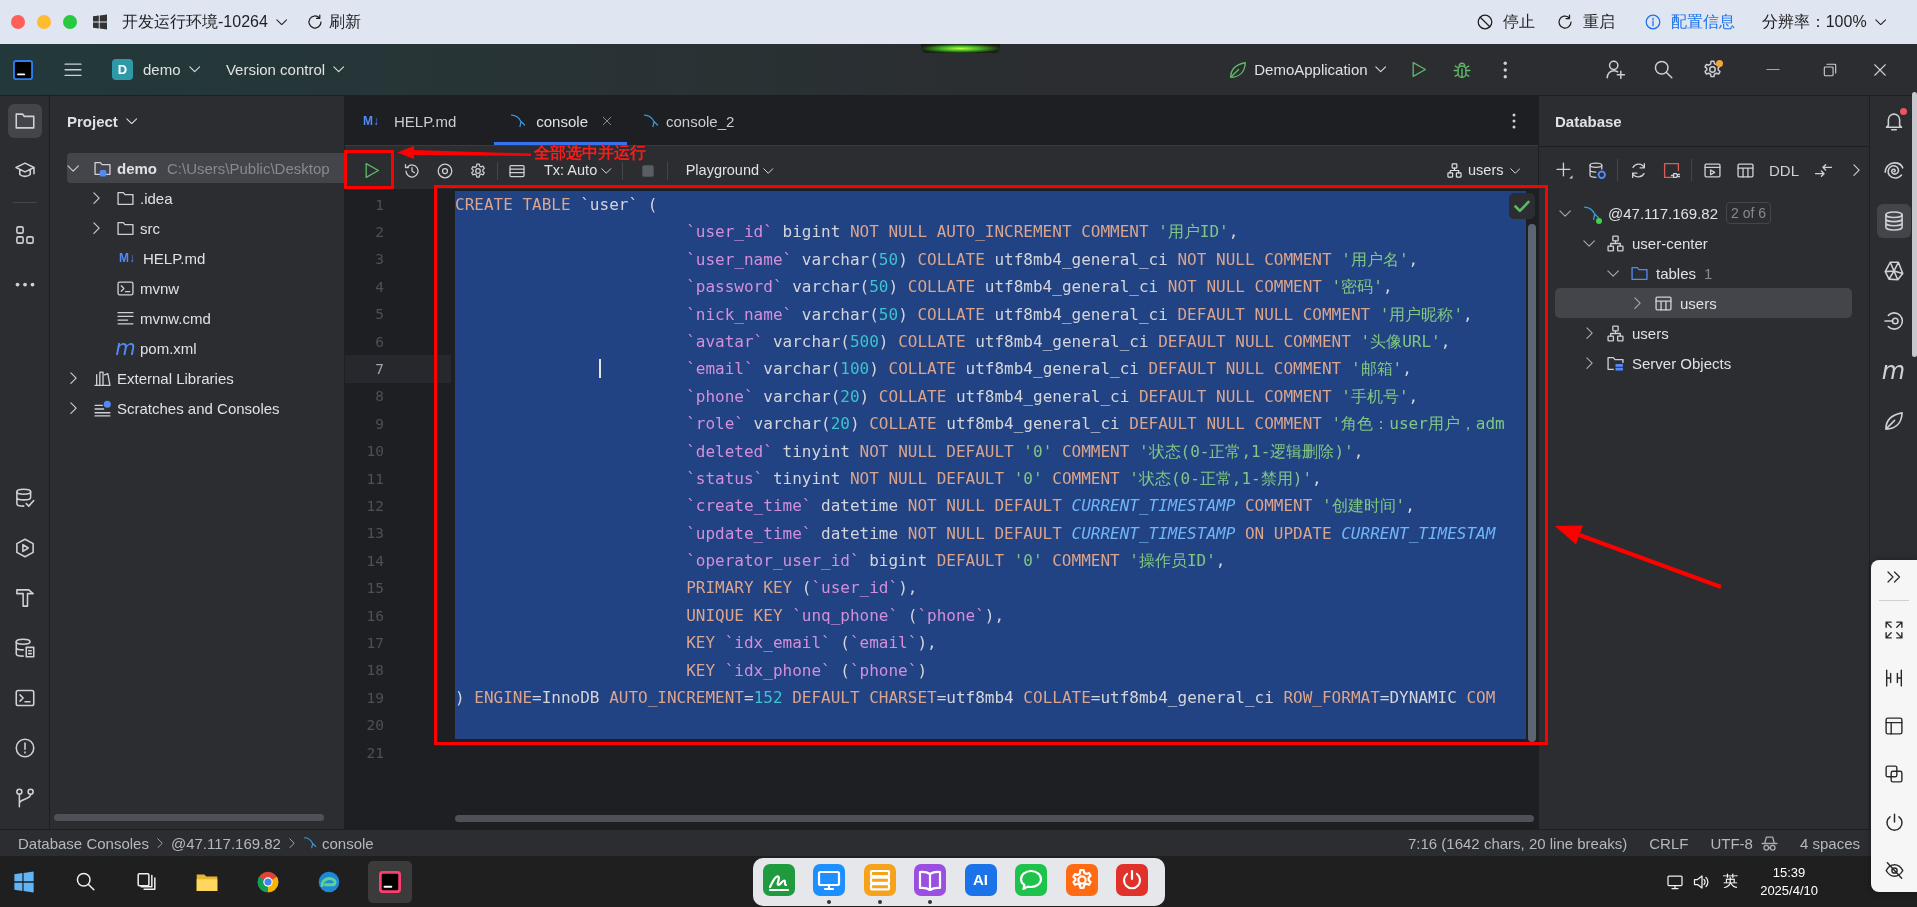  I want to click on pen-app-icon, so click(778, 879).